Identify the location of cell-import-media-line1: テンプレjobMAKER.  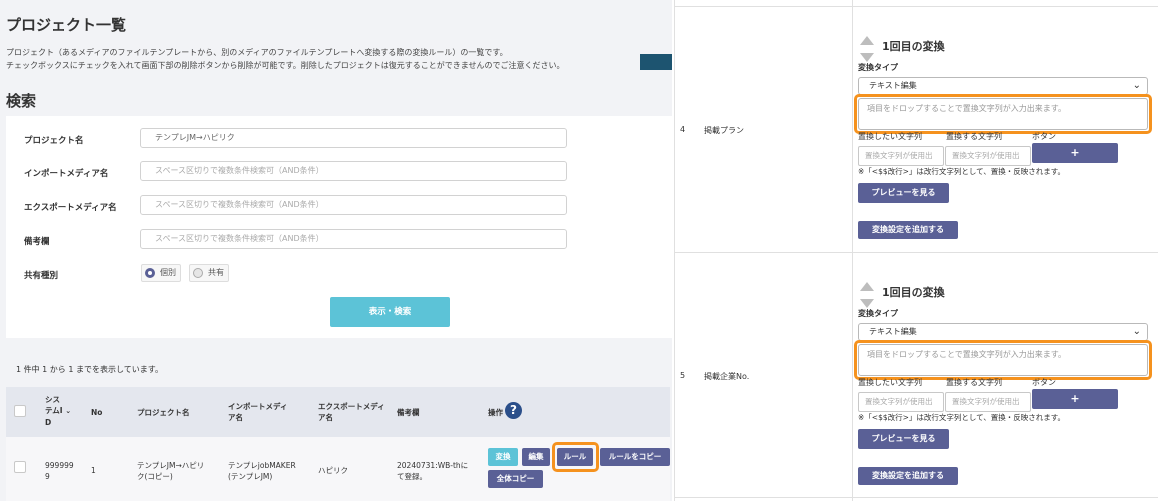
(262, 465).